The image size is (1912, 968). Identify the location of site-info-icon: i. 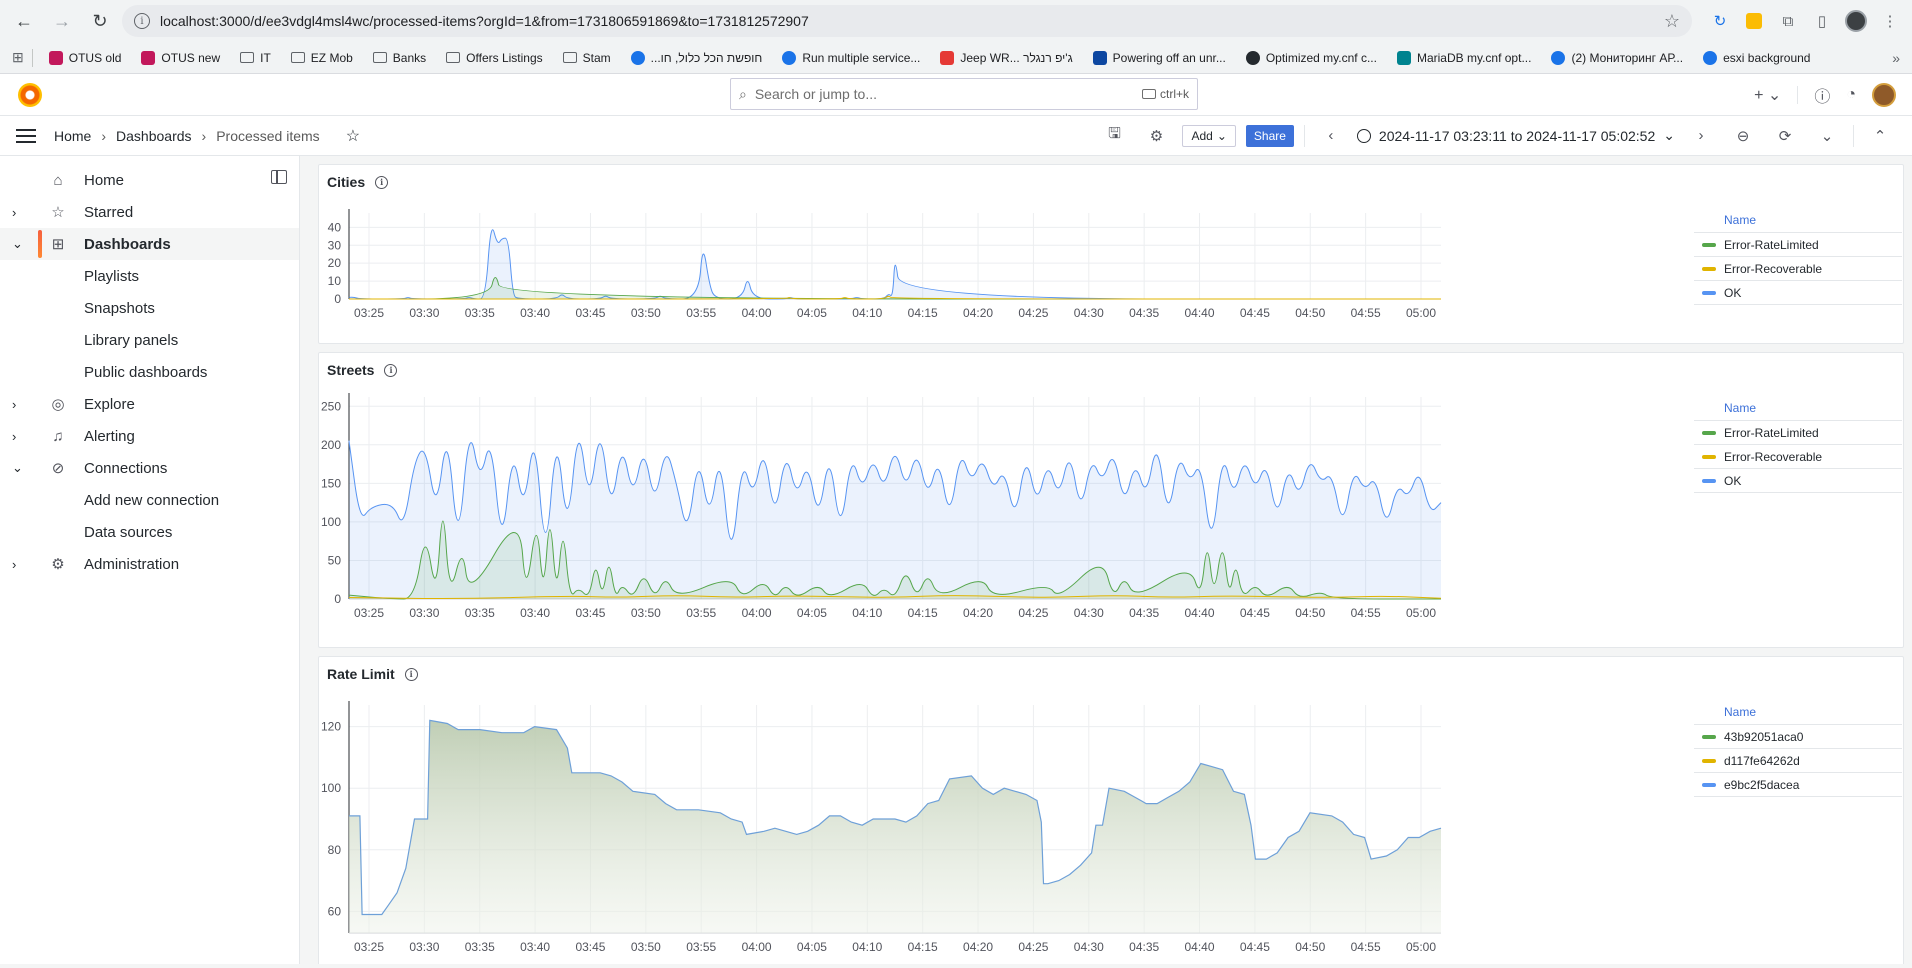
(142, 21).